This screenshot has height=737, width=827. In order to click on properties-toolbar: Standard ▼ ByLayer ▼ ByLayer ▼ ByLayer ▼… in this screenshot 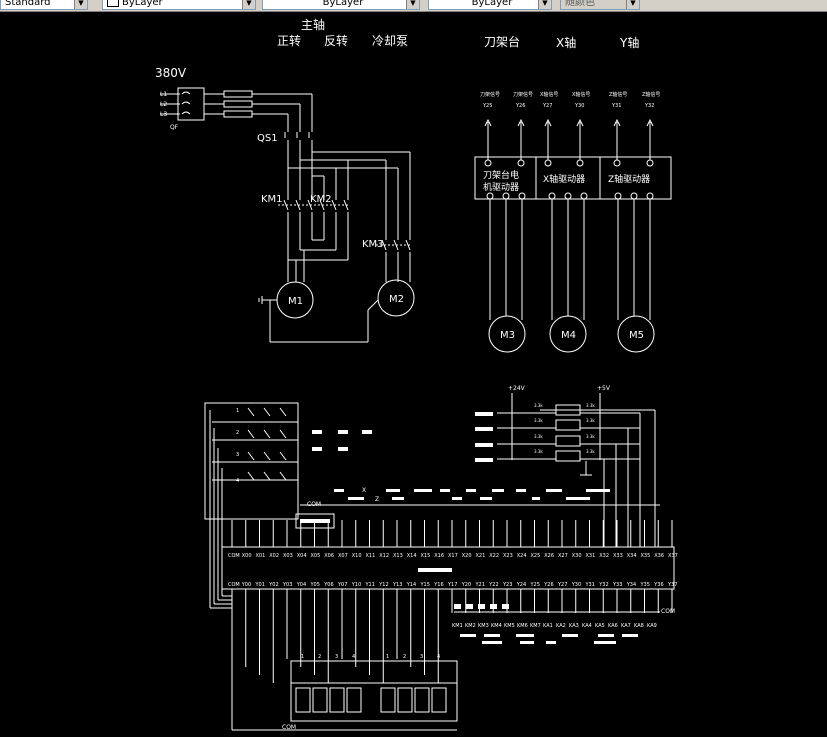, I will do `click(413, 6)`.